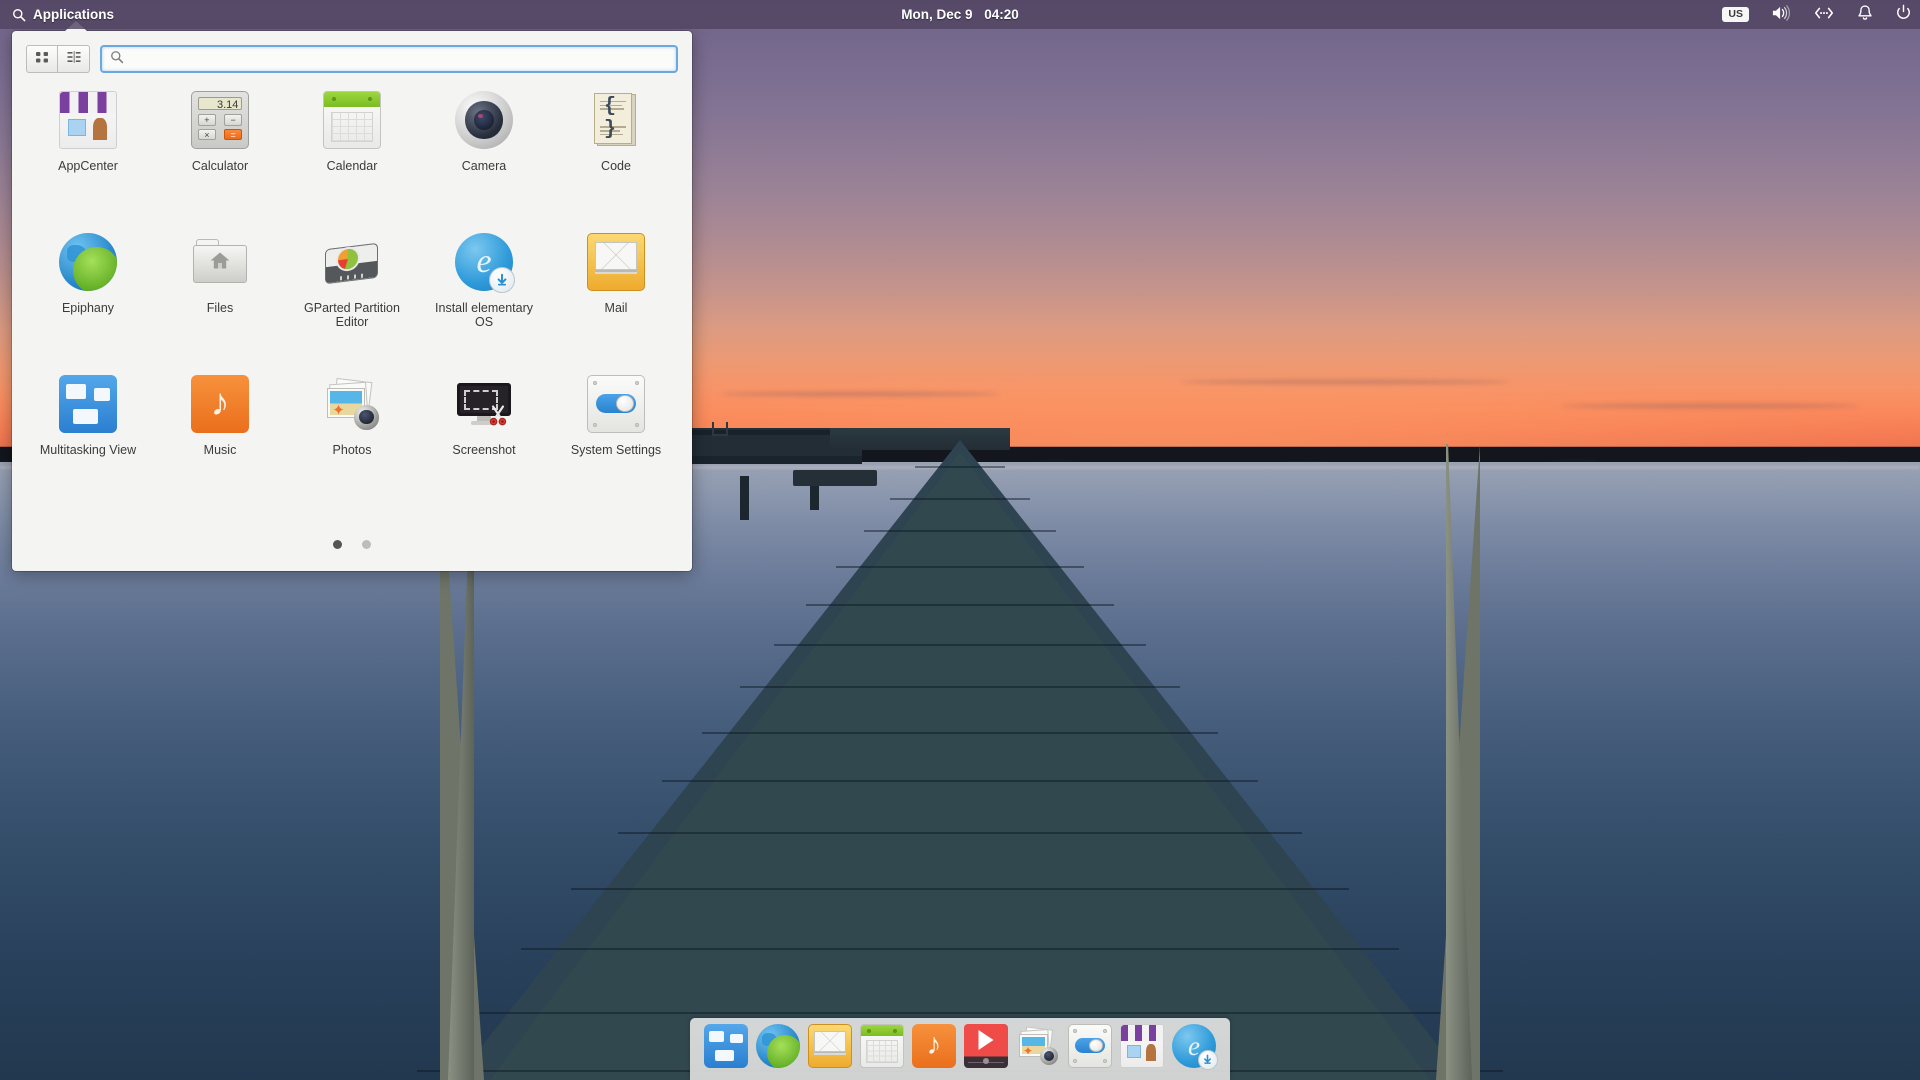 The width and height of the screenshot is (1920, 1080). What do you see at coordinates (1781, 14) in the screenshot?
I see `volume-indicator` at bounding box center [1781, 14].